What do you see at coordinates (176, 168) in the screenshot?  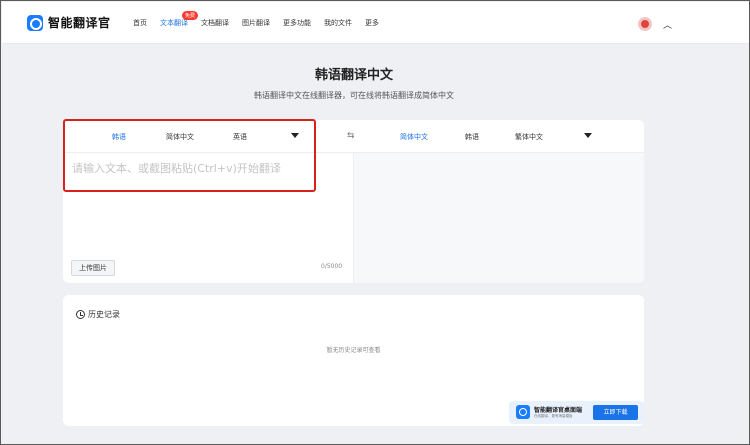 I see `source-text-input: 请输入文本、或截图粘贴(Ctrl+v)开始翻译` at bounding box center [176, 168].